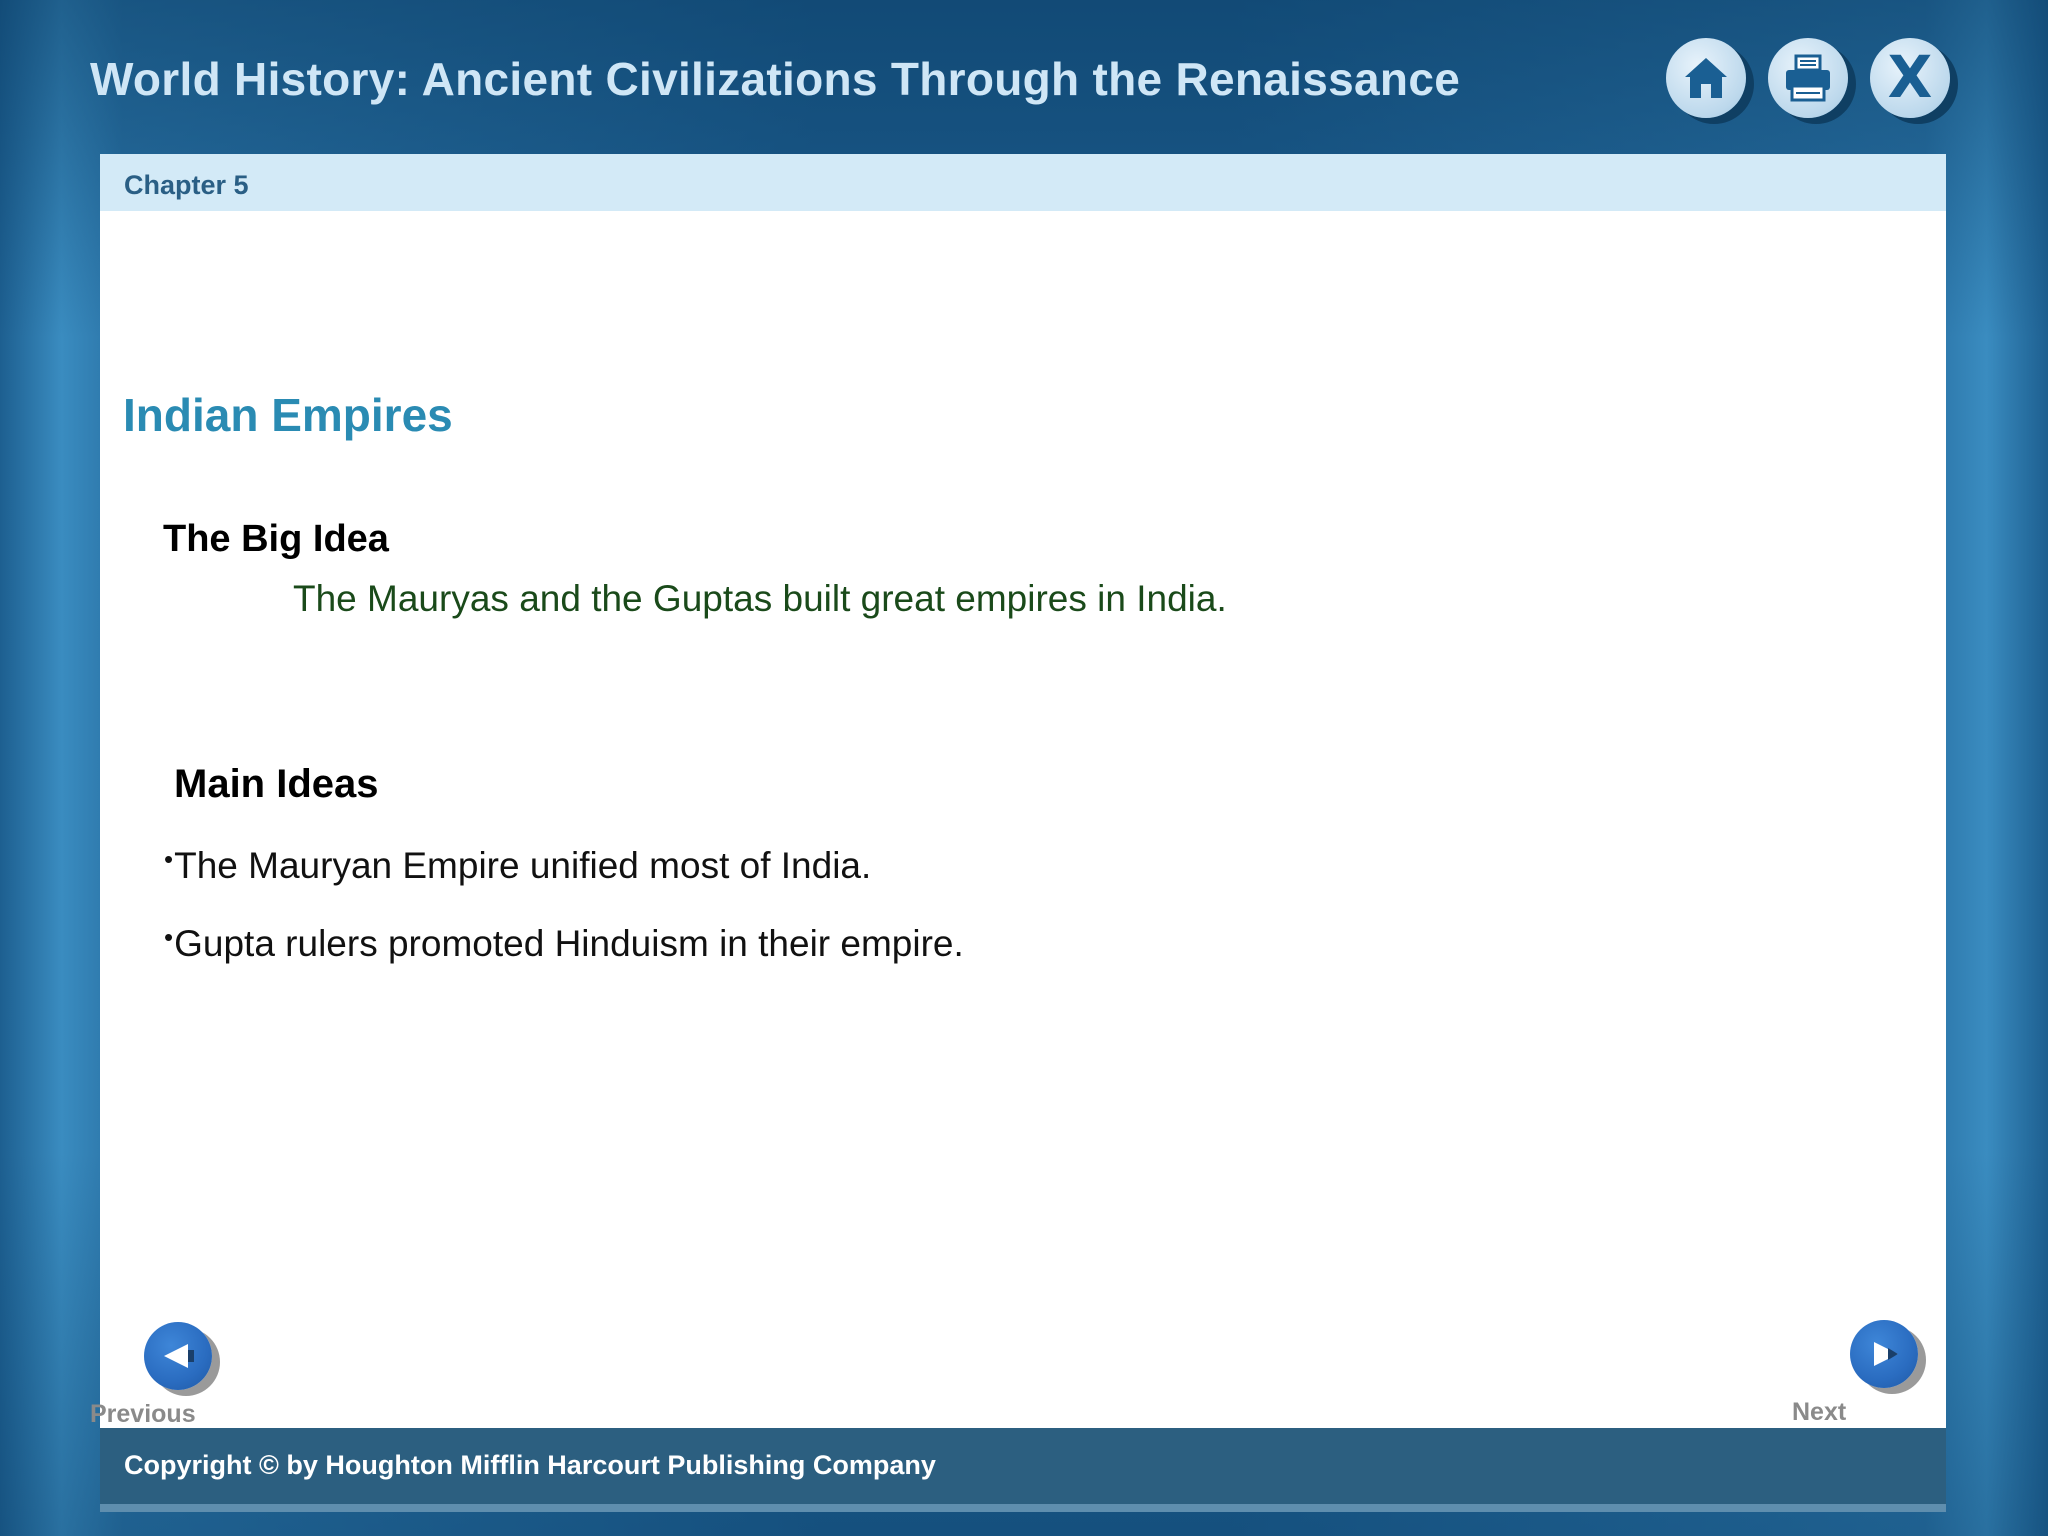 This screenshot has width=2048, height=1536. What do you see at coordinates (276, 784) in the screenshot?
I see `main-ideas-heading: Main Ideas` at bounding box center [276, 784].